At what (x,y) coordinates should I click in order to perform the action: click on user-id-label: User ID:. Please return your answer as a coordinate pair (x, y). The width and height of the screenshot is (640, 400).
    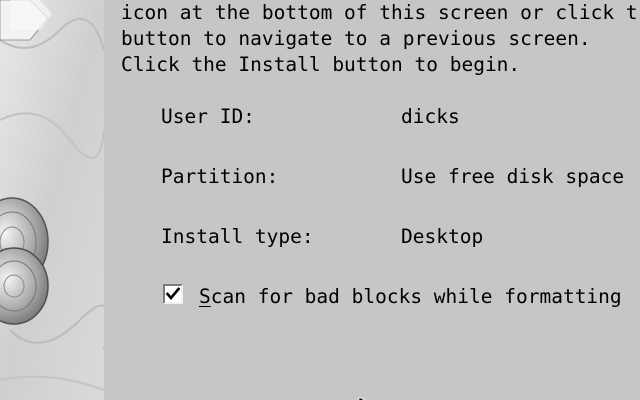
    Looking at the image, I should click on (208, 116).